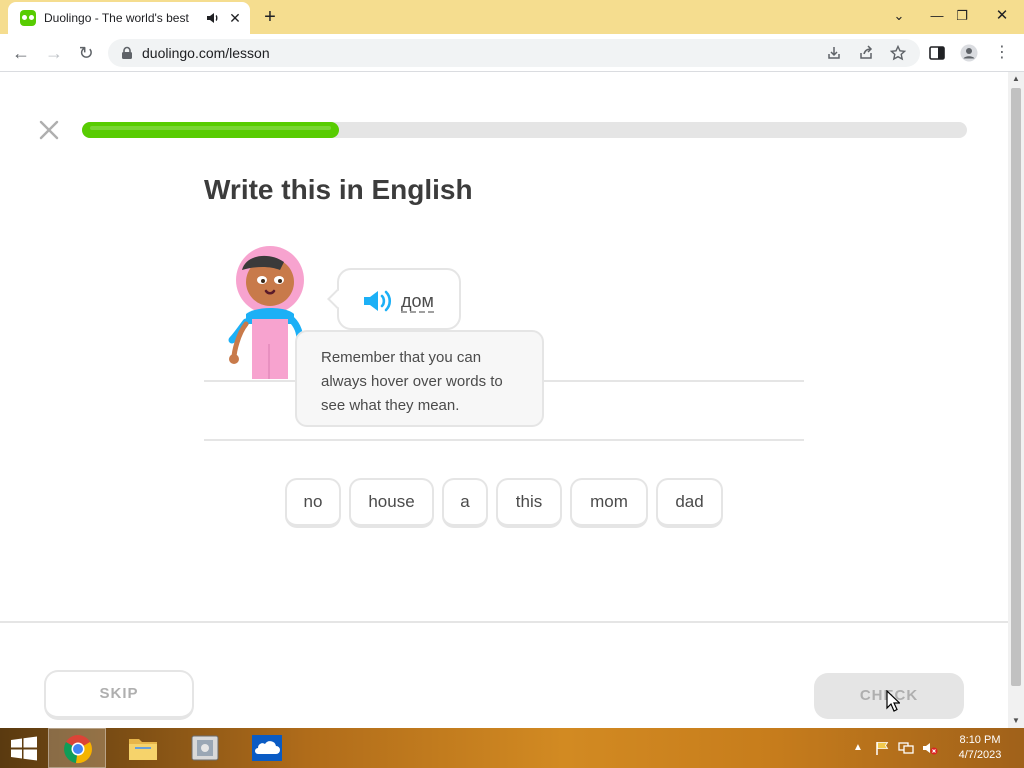 This screenshot has width=1024, height=768. I want to click on speaker-audio-icon, so click(377, 301).